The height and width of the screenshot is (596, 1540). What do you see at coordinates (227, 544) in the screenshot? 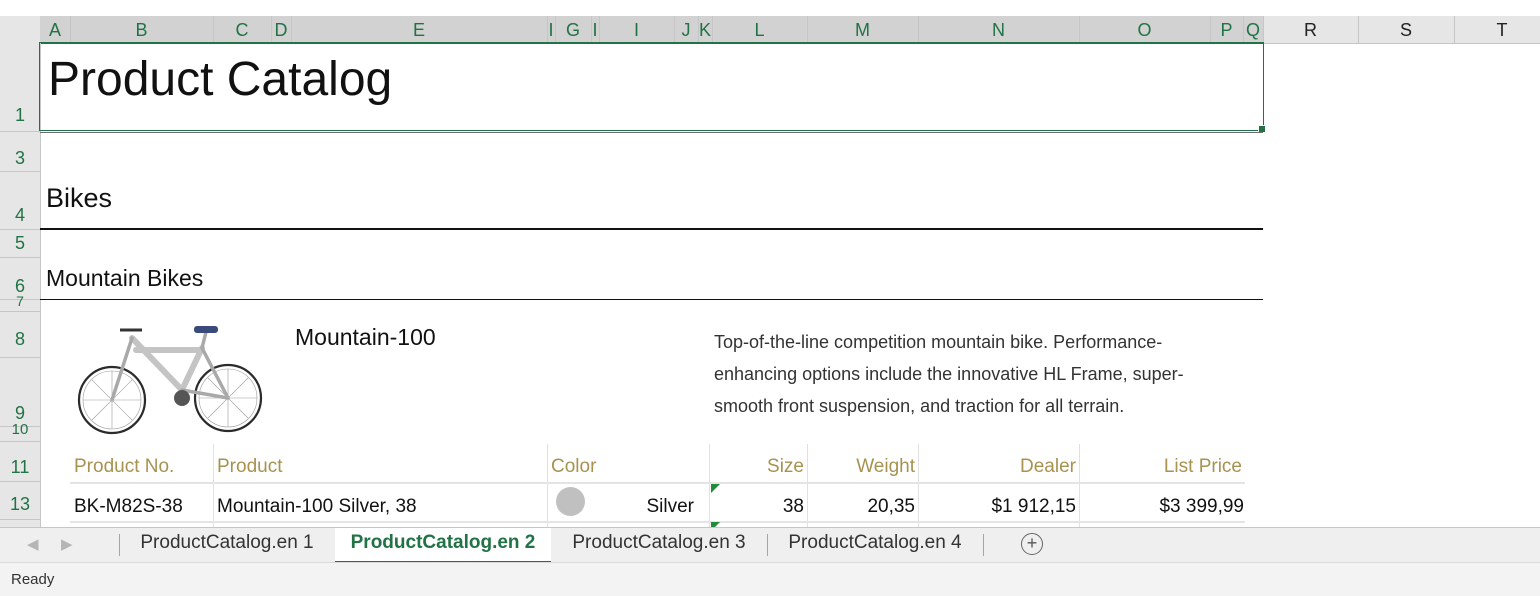
I see `sheet-tab-1: ProductCatalog.en 1` at bounding box center [227, 544].